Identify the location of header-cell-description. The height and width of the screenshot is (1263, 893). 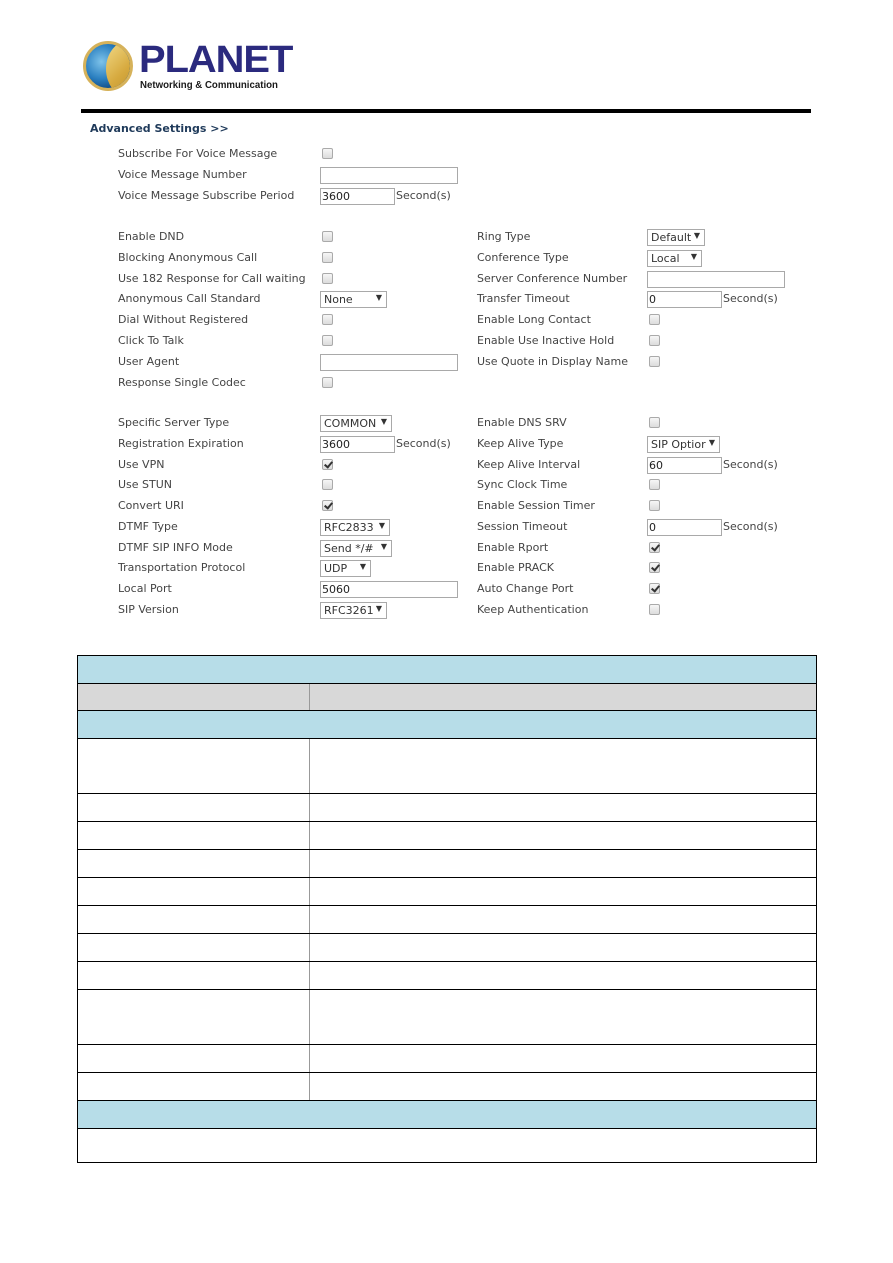
(563, 697).